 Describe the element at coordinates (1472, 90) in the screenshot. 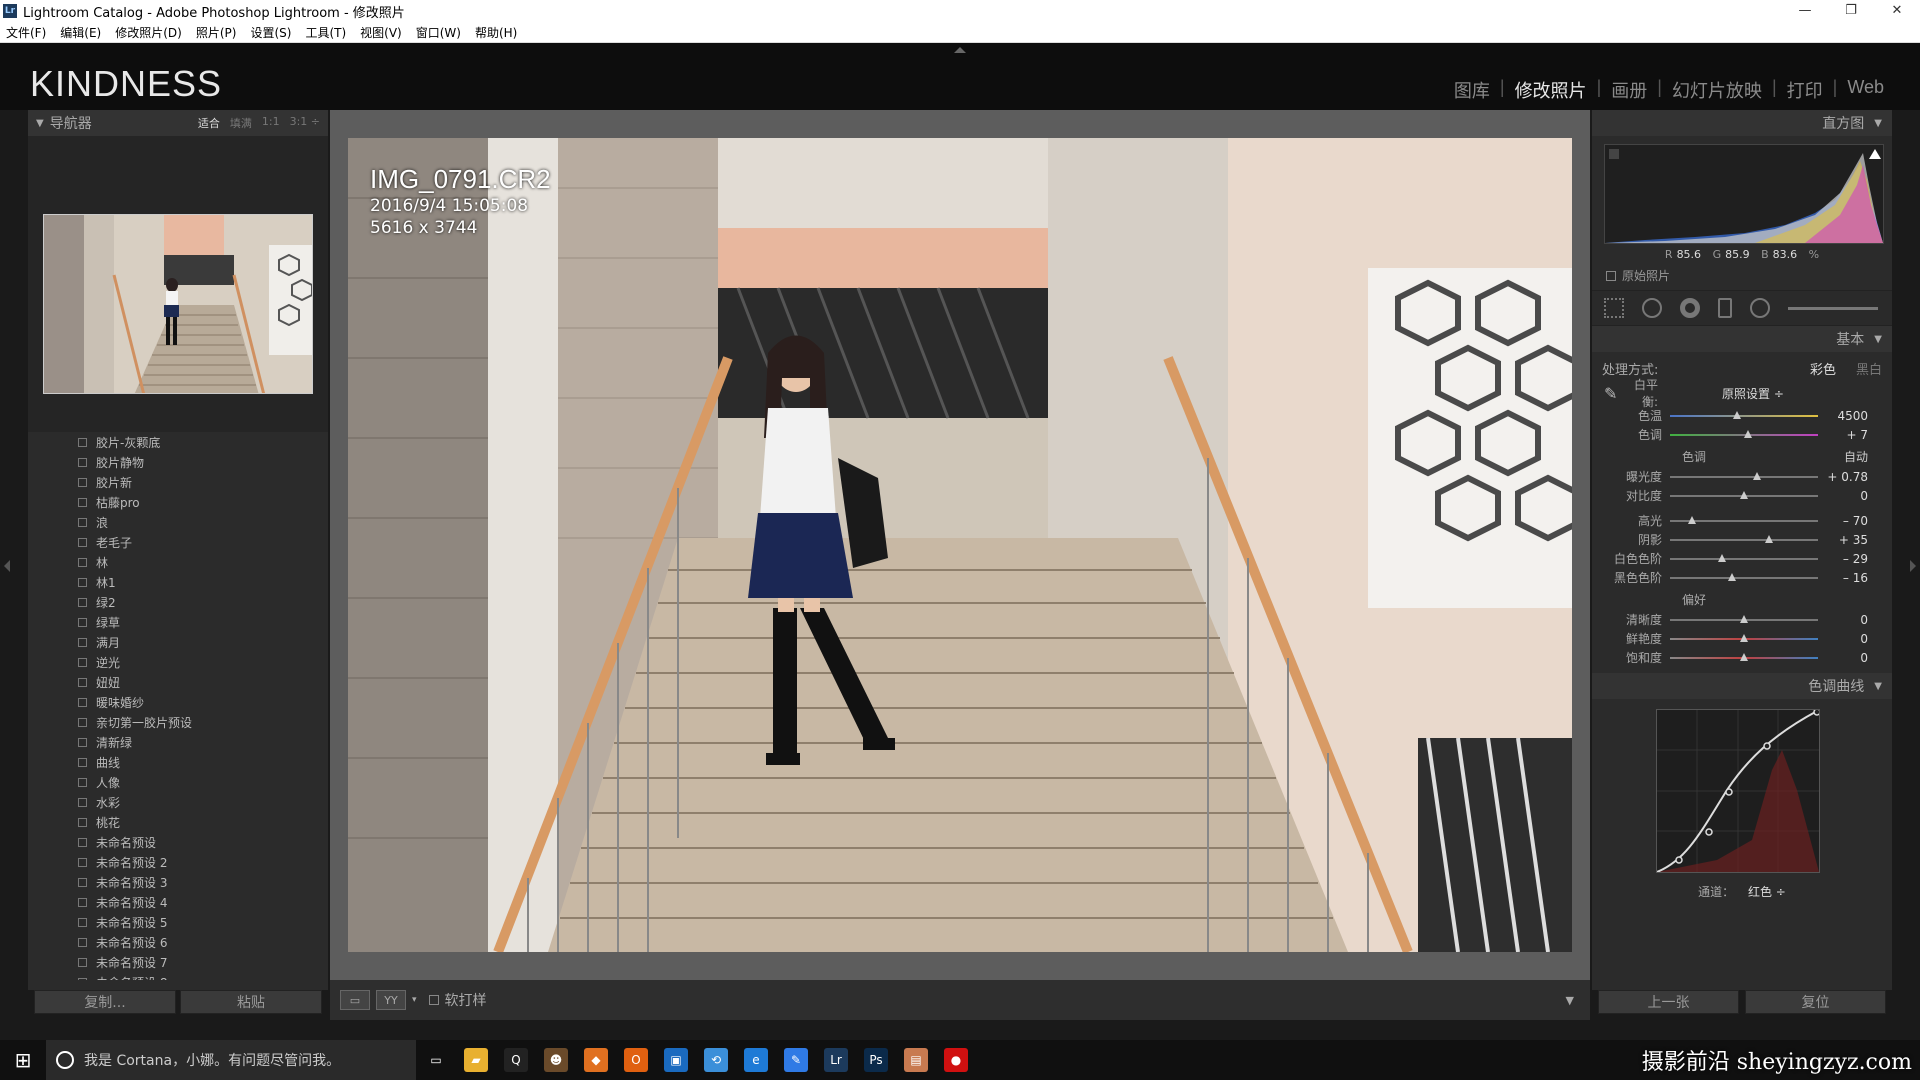

I see `module-library: 图库` at that location.